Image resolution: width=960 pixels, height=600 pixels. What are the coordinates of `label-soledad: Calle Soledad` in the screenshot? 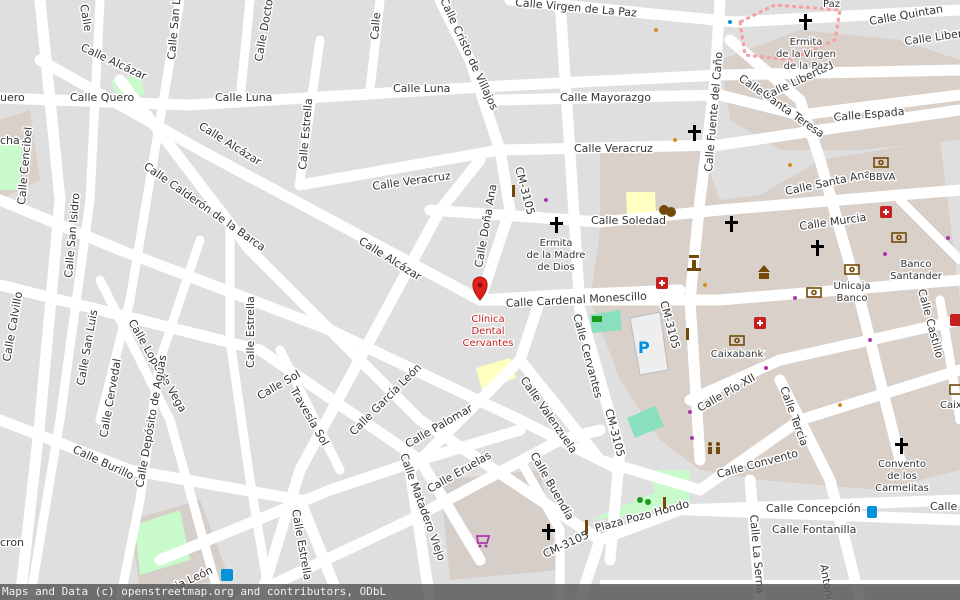 It's located at (628, 220).